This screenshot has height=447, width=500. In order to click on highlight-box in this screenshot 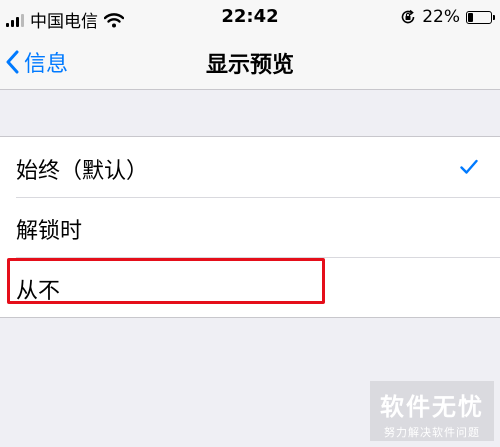, I will do `click(166, 281)`.